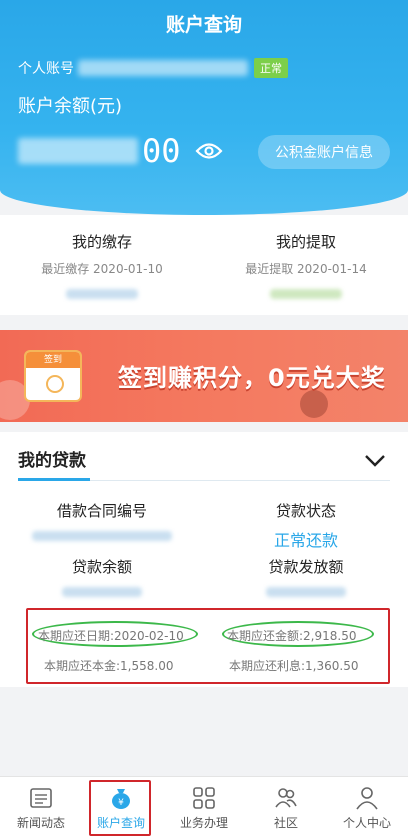 The width and height of the screenshot is (408, 838). I want to click on loan-status-cell: 贷款状态 正常还款, so click(306, 525).